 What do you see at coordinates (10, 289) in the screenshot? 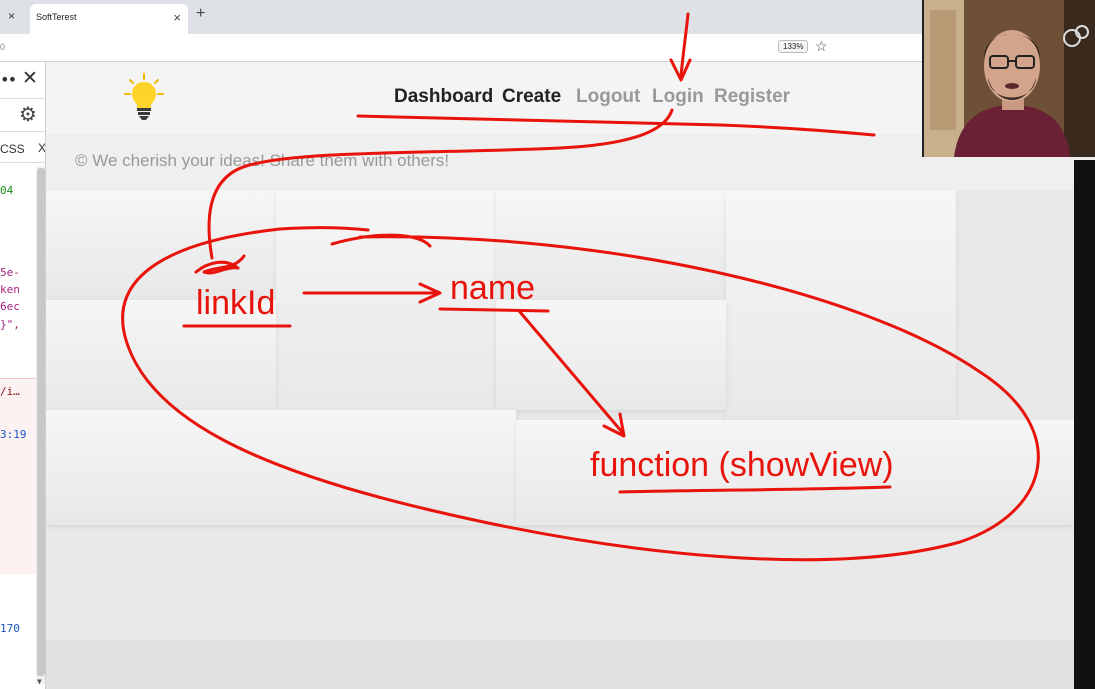
I see `console-line: ken` at bounding box center [10, 289].